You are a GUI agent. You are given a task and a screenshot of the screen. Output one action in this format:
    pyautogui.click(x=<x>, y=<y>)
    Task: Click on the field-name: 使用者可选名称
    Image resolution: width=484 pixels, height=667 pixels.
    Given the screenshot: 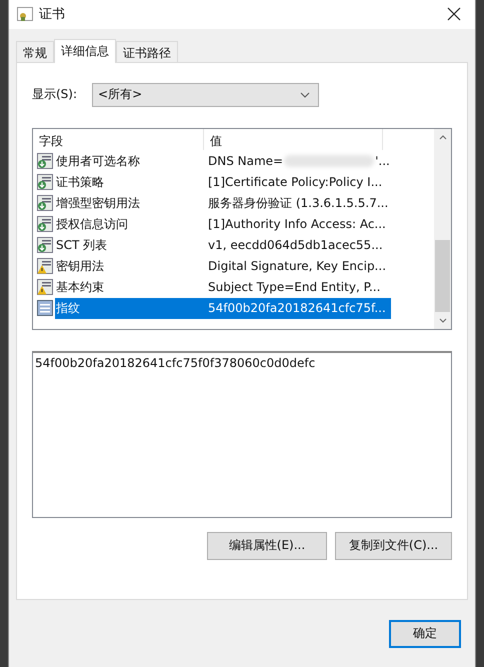 What is the action you would take?
    pyautogui.click(x=98, y=161)
    